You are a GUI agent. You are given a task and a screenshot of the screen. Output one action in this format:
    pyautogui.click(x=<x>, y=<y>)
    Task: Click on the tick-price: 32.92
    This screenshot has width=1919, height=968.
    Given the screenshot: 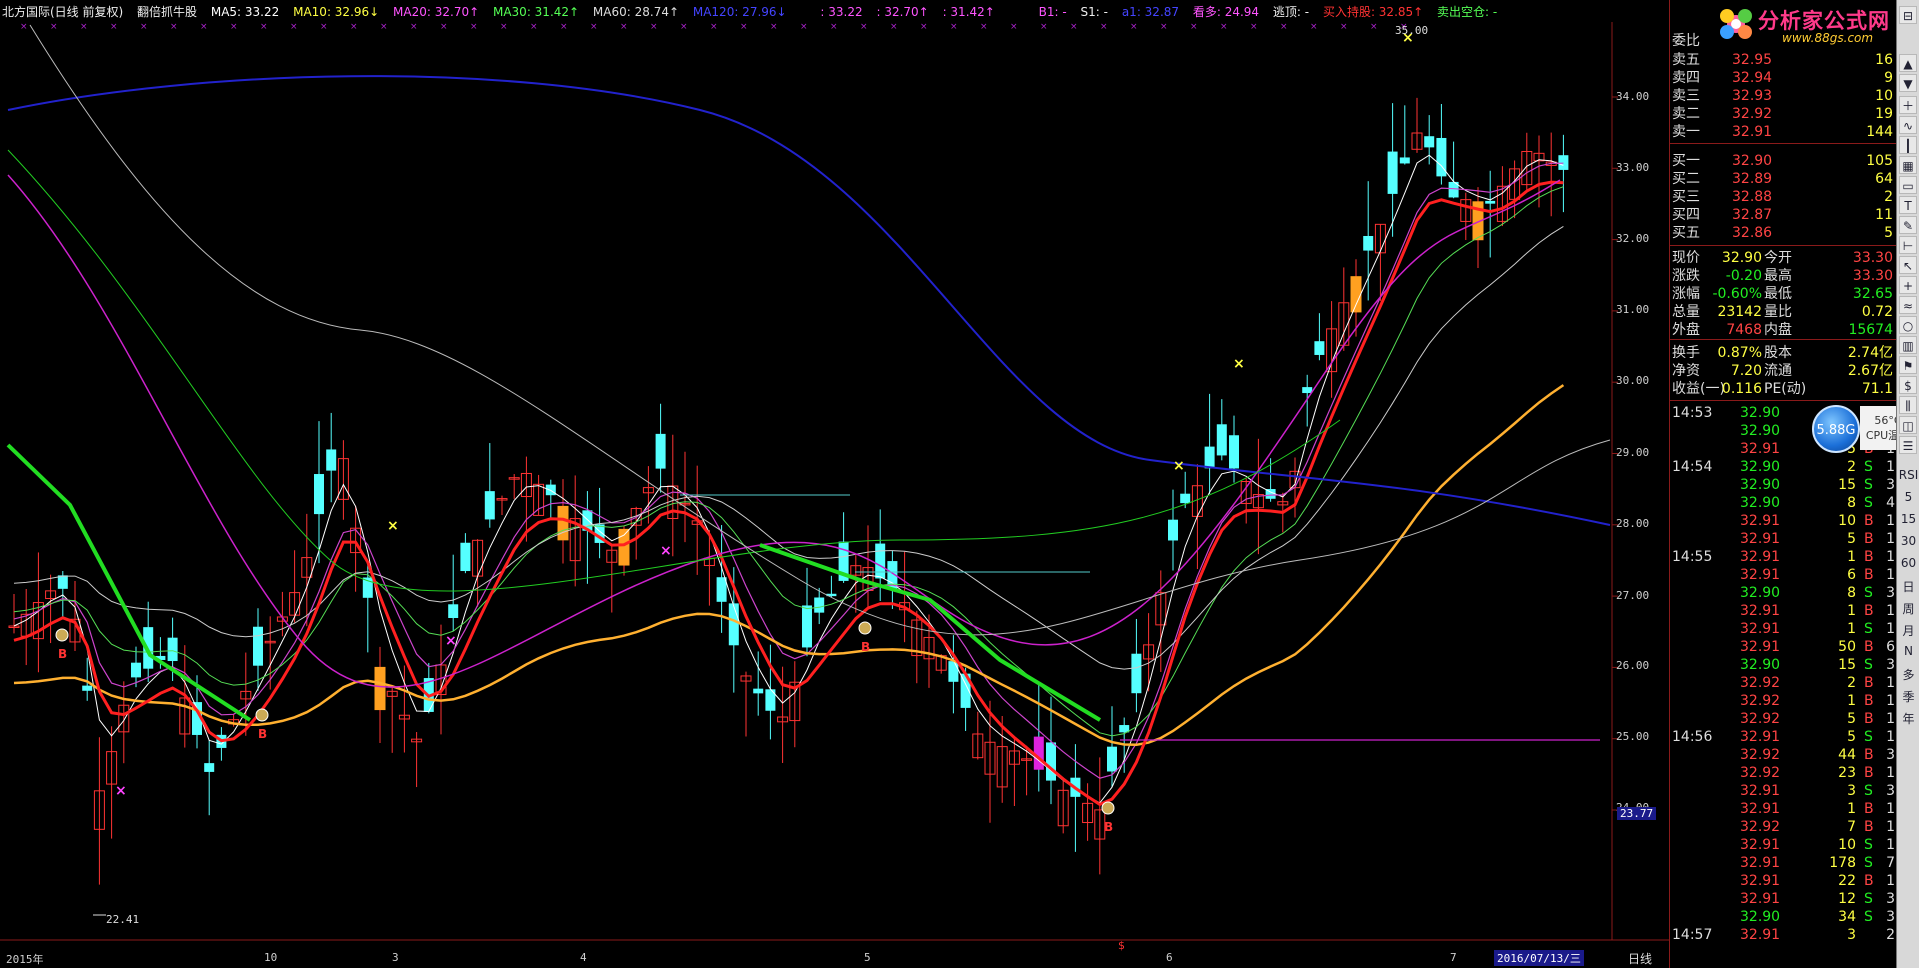 What is the action you would take?
    pyautogui.click(x=1760, y=827)
    